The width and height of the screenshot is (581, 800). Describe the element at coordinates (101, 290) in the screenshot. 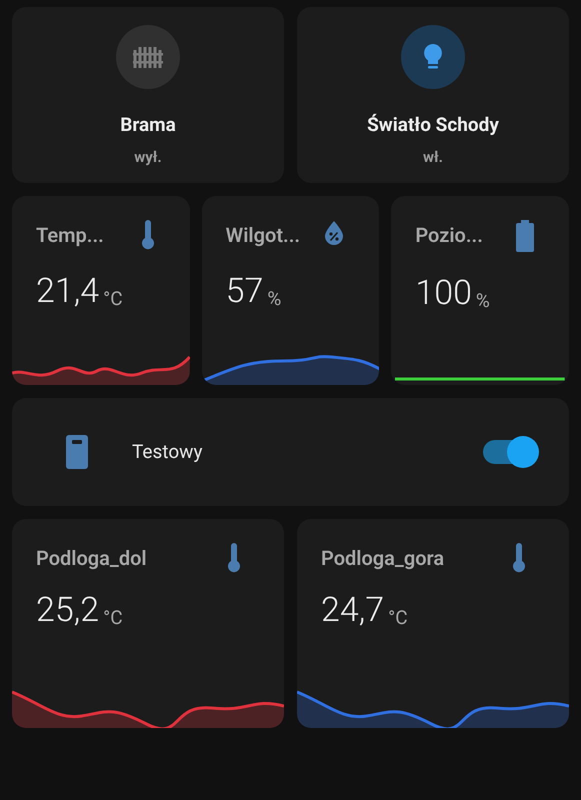

I see `sensor-card: Temp... 21,4°C` at that location.